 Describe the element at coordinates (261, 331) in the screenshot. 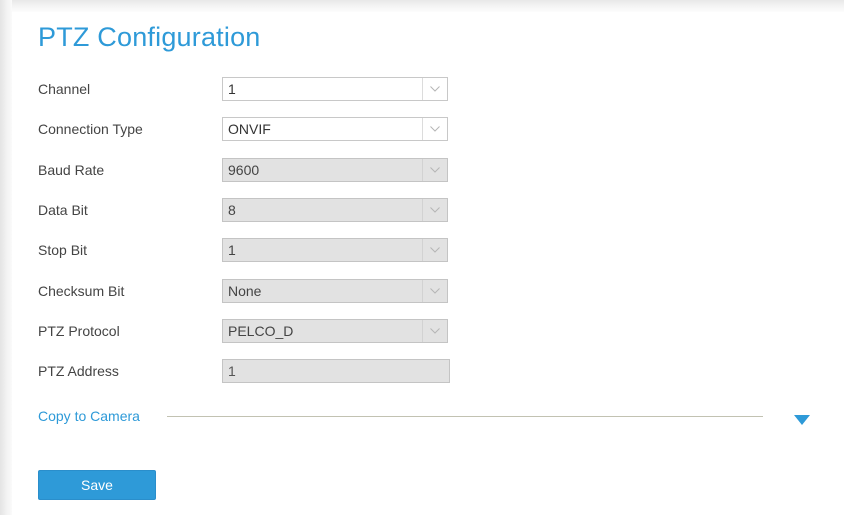

I see `ptz-protocol-value: PELCO_D` at that location.